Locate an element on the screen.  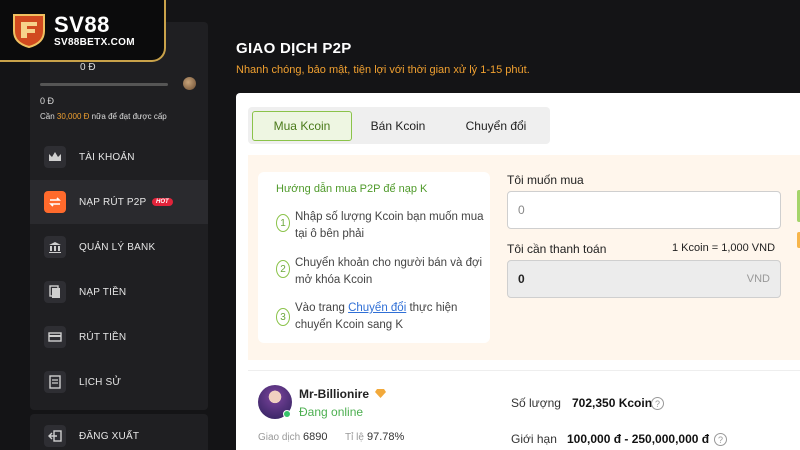
sidebar-item-label: RÚT TIỀN is located at coordinates (103, 337).